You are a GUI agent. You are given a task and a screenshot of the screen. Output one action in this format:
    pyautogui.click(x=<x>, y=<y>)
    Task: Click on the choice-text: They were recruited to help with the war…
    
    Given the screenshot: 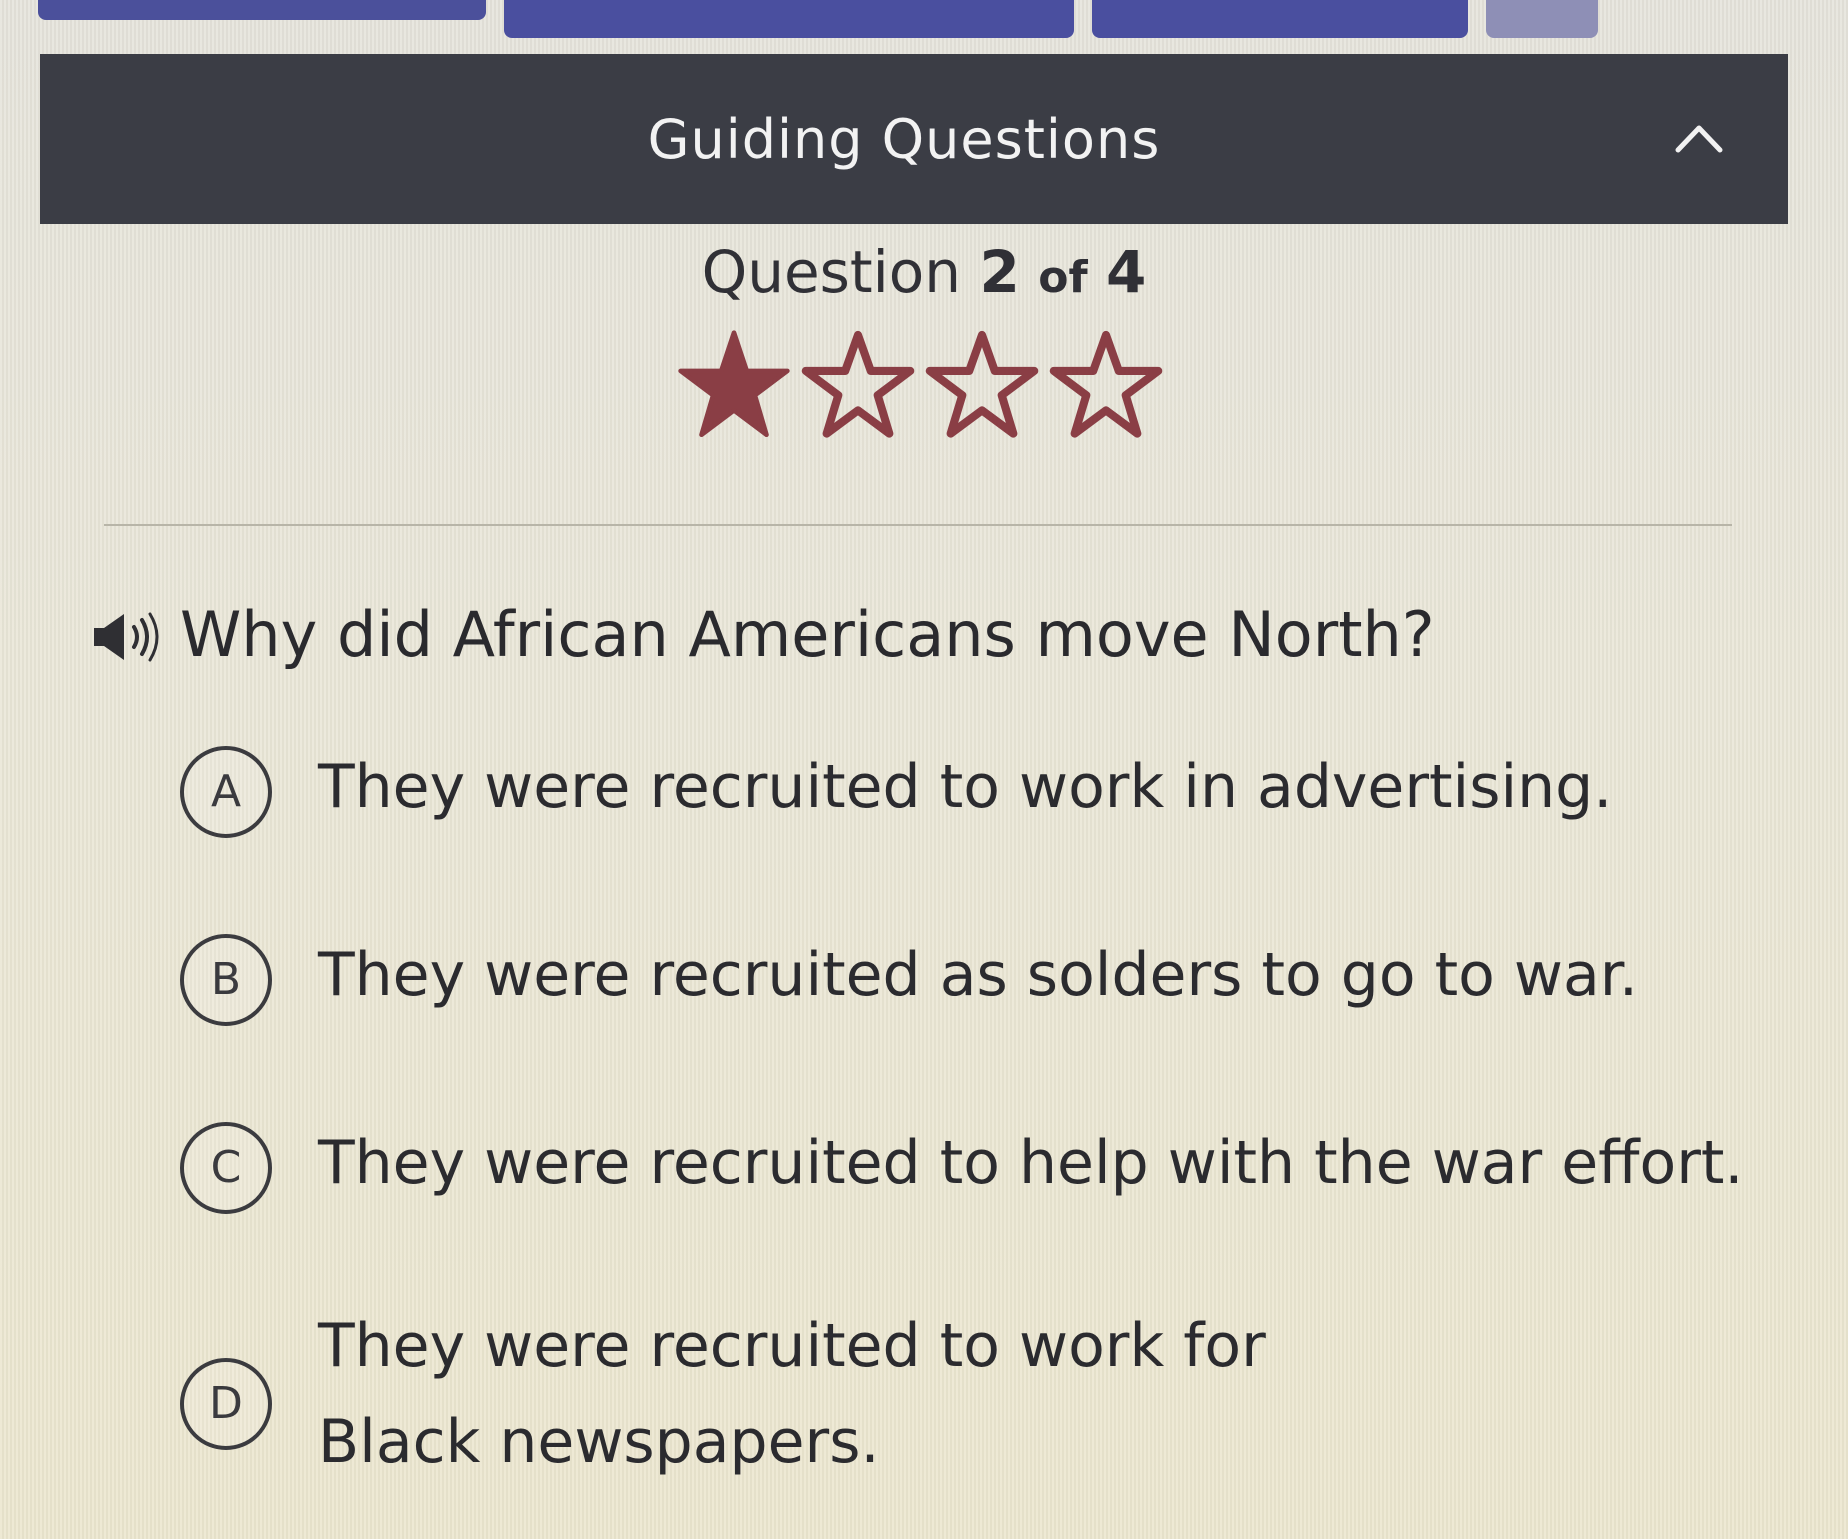 What is the action you would take?
    pyautogui.click(x=1031, y=1163)
    